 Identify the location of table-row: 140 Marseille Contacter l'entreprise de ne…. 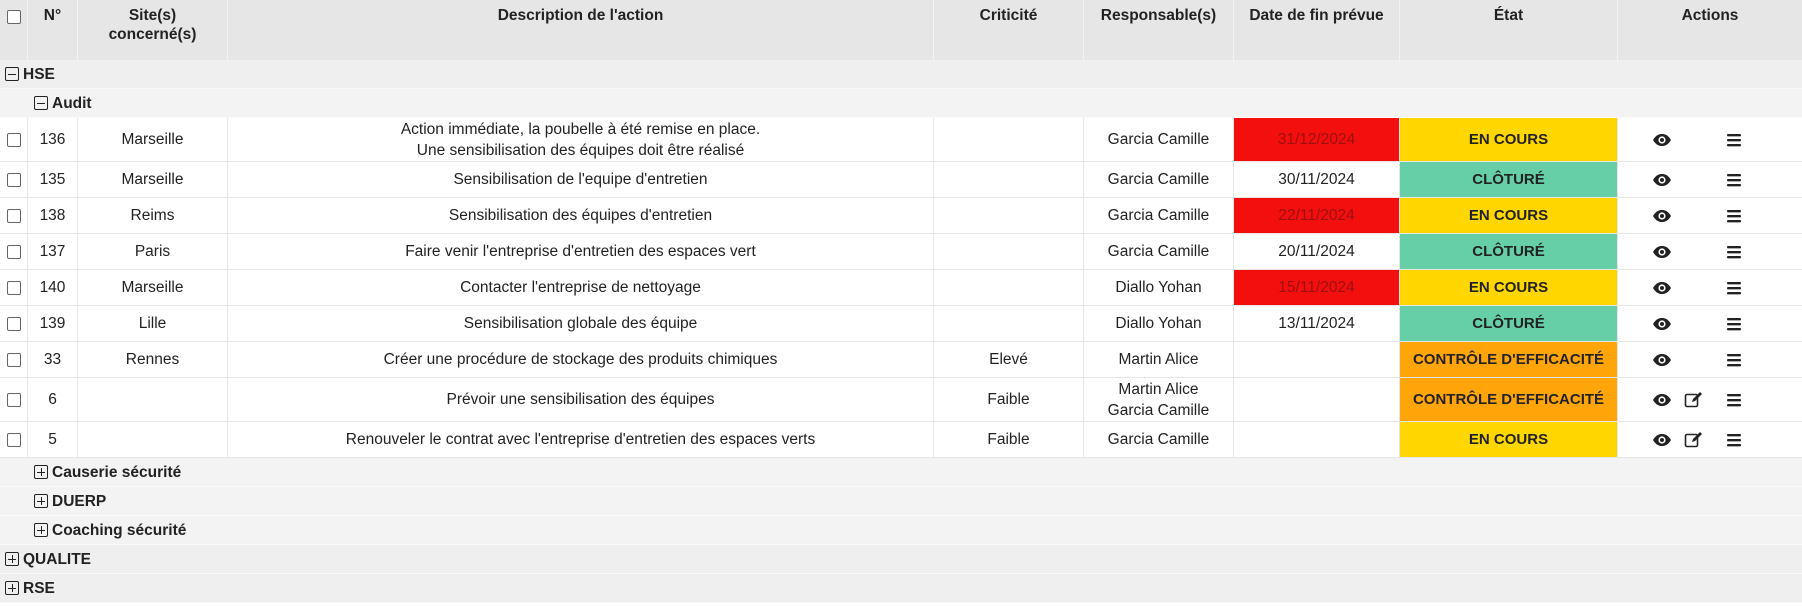
(901, 288).